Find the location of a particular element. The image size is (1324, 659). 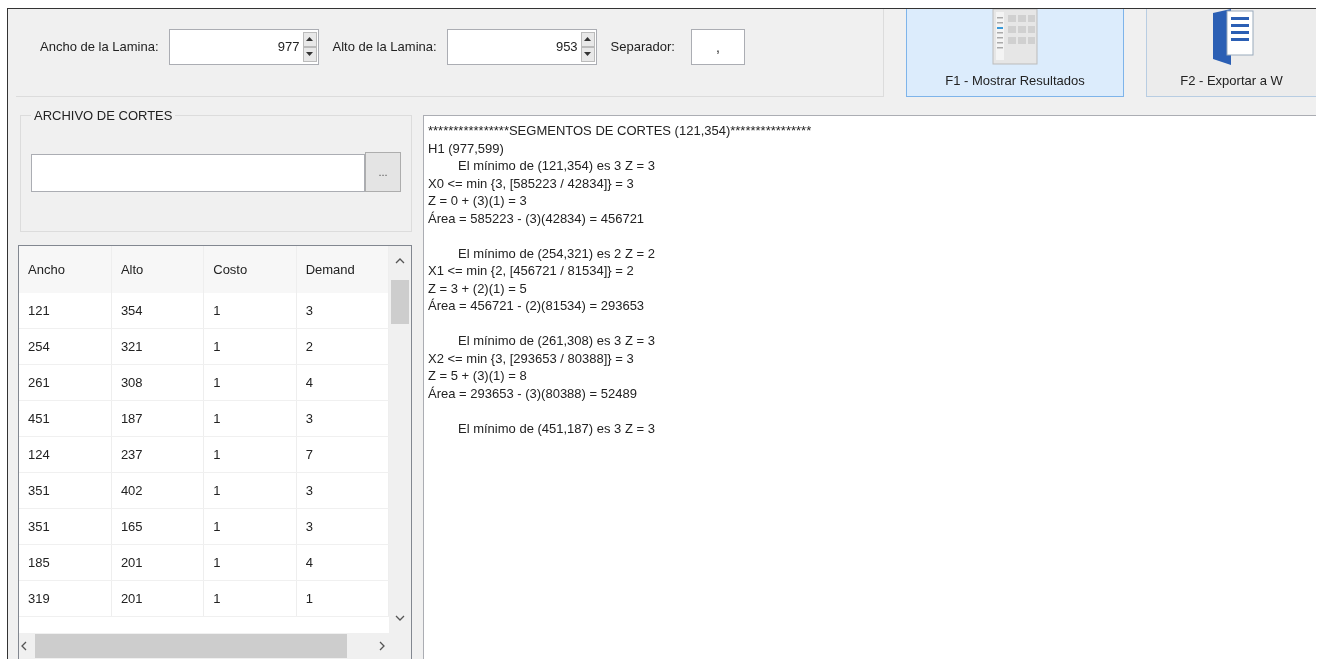

table-cell: 319 is located at coordinates (65, 598).